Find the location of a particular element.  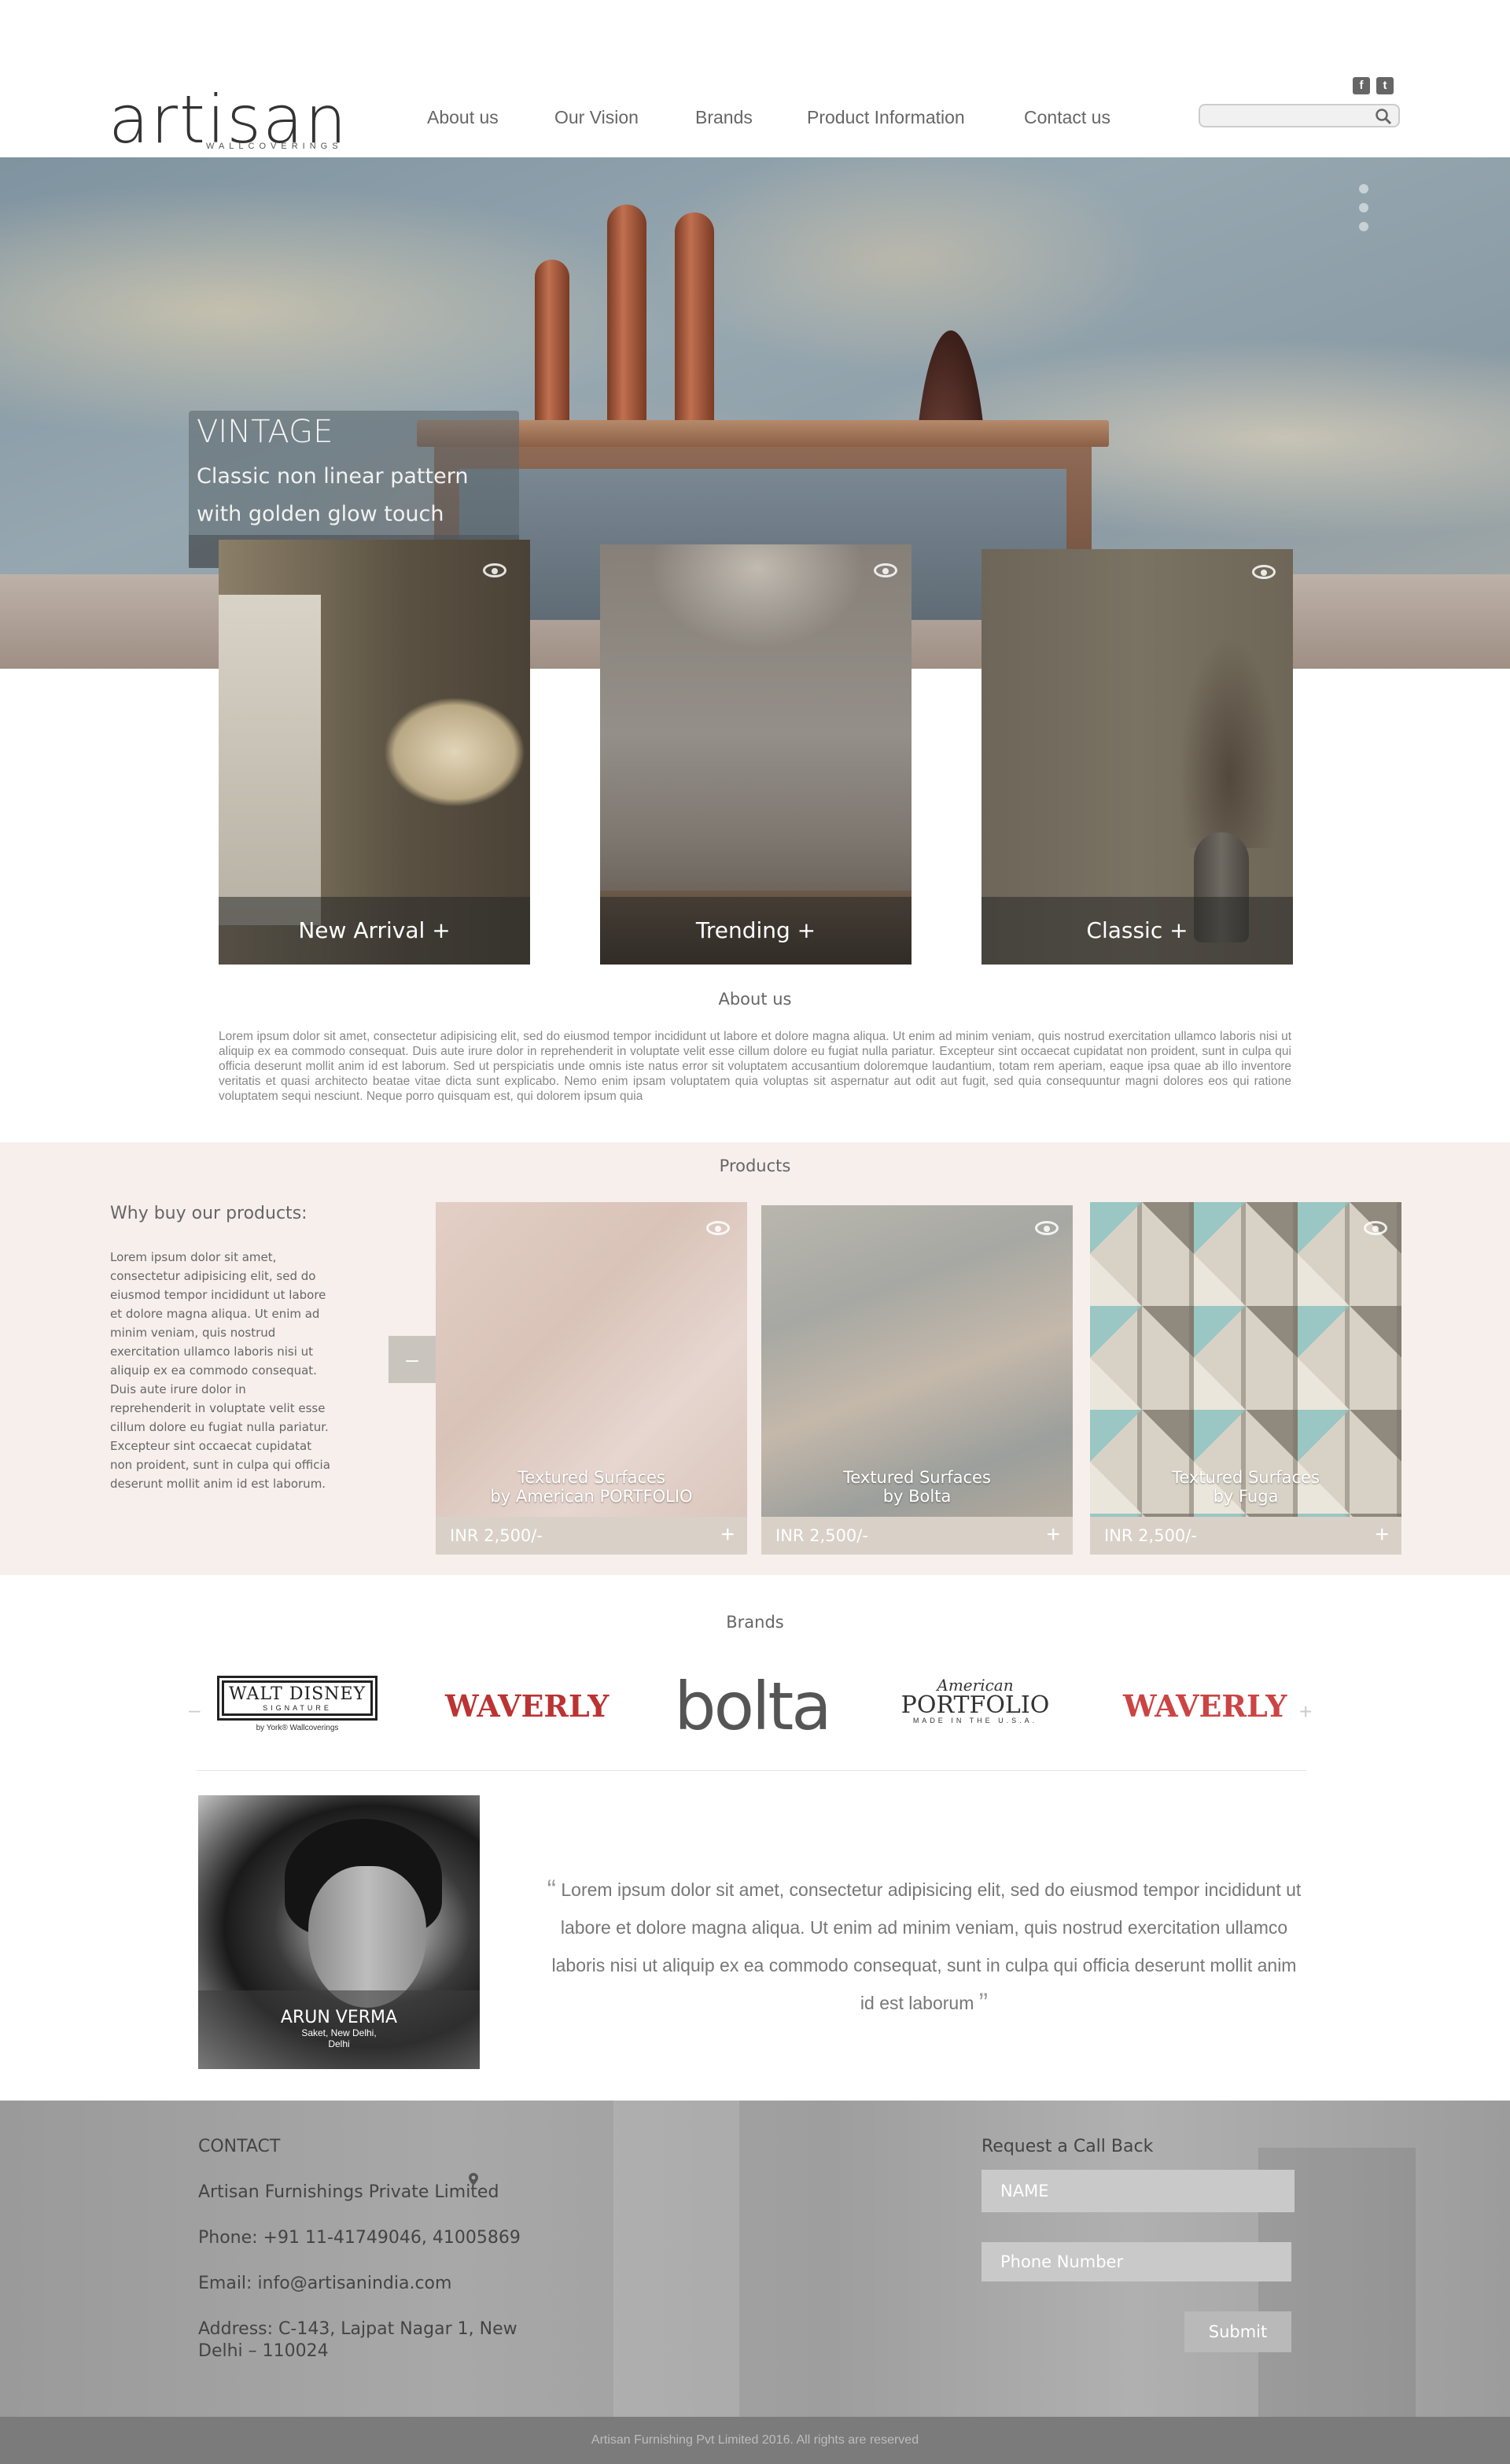

testimonial-portrait: ARUN VERMA Saket, New Delhi, Delhi is located at coordinates (339, 1932).